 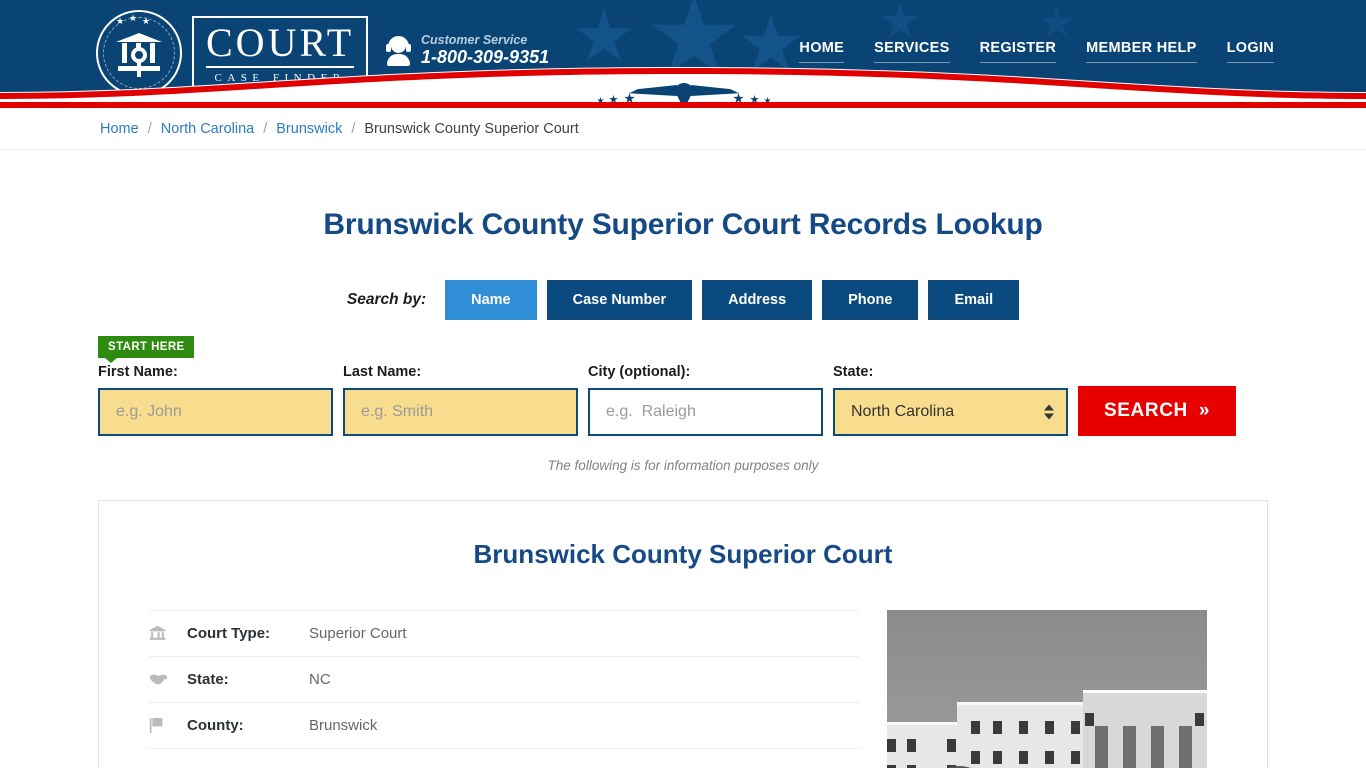 What do you see at coordinates (683, 554) in the screenshot?
I see `court-card-title: Brunswick County Superior Court` at bounding box center [683, 554].